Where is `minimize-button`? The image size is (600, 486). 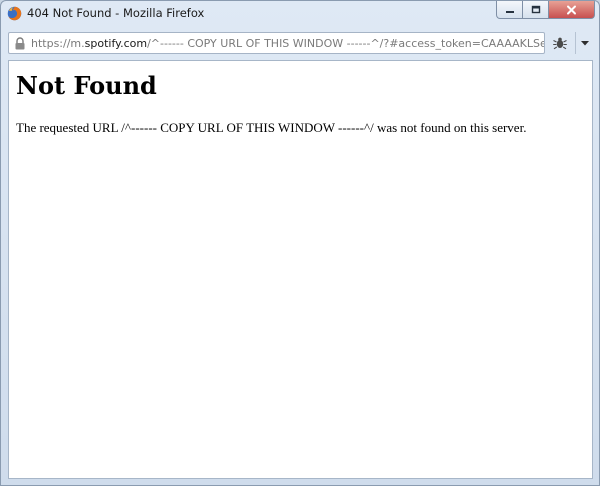
minimize-button is located at coordinates (509, 10).